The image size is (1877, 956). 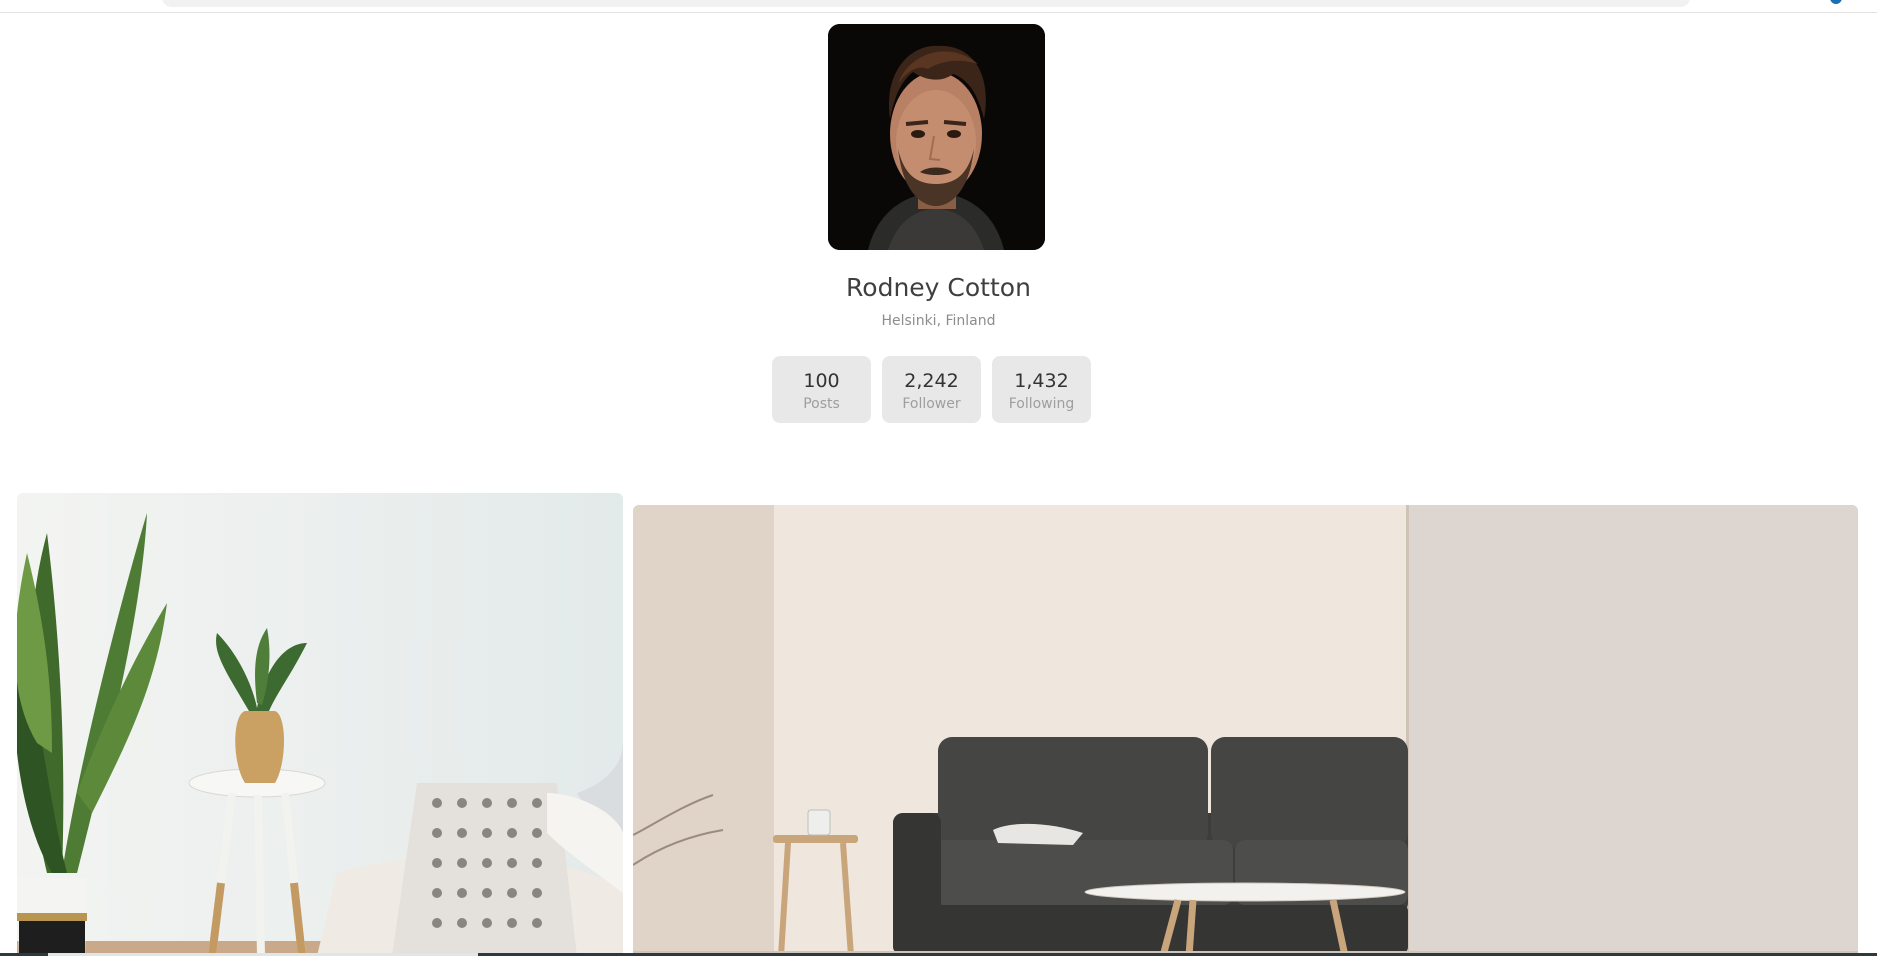 What do you see at coordinates (1836, 2) in the screenshot?
I see `user-menu-icon` at bounding box center [1836, 2].